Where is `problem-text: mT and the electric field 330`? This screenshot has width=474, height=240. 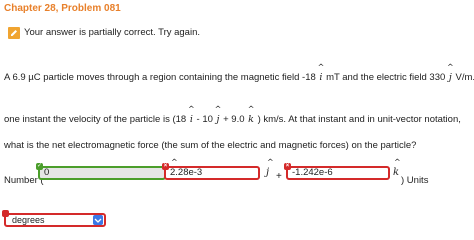 problem-text: mT and the electric field 330 is located at coordinates (386, 77).